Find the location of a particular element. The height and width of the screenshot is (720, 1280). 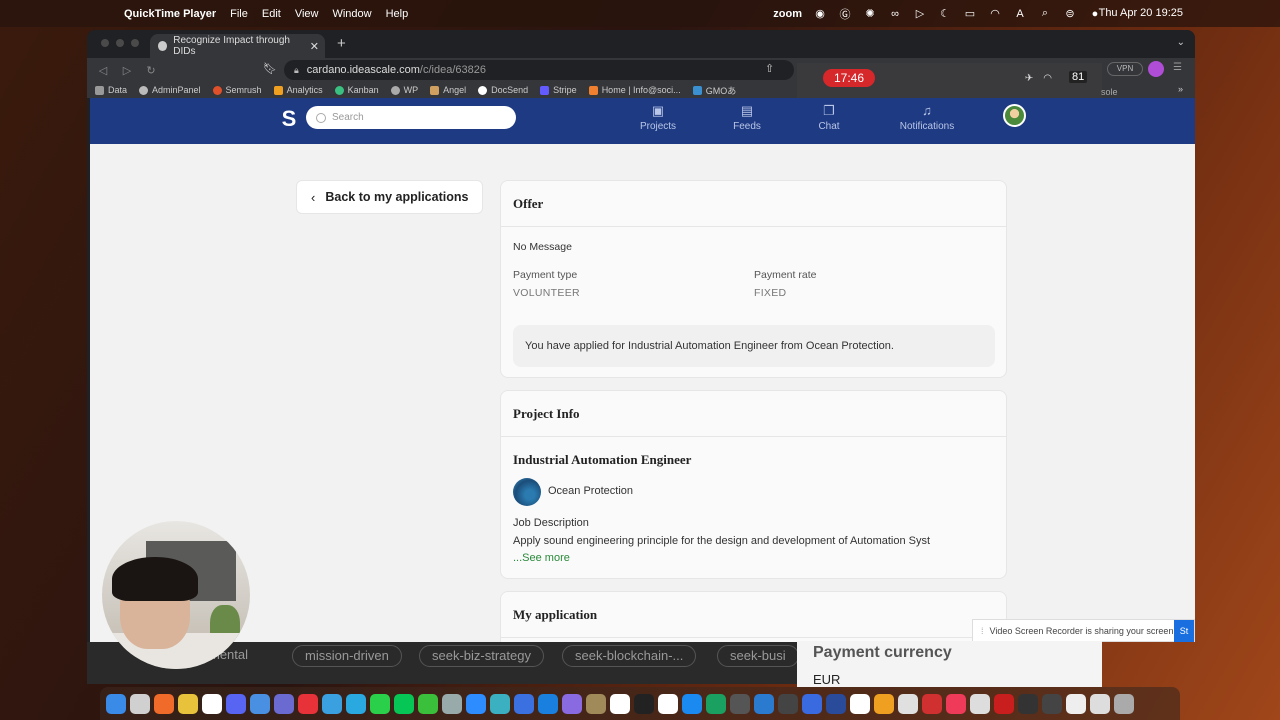

play-icon: ▷ is located at coordinates (920, 14).